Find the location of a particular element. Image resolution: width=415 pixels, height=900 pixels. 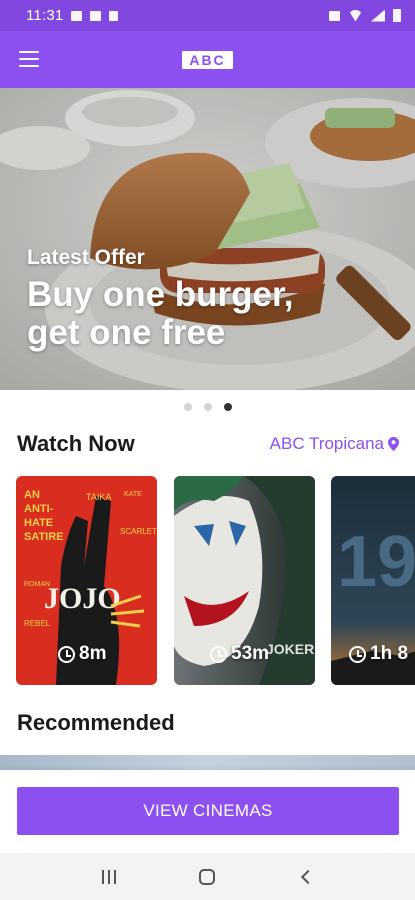

svg-text: KATE is located at coordinates (133, 494).